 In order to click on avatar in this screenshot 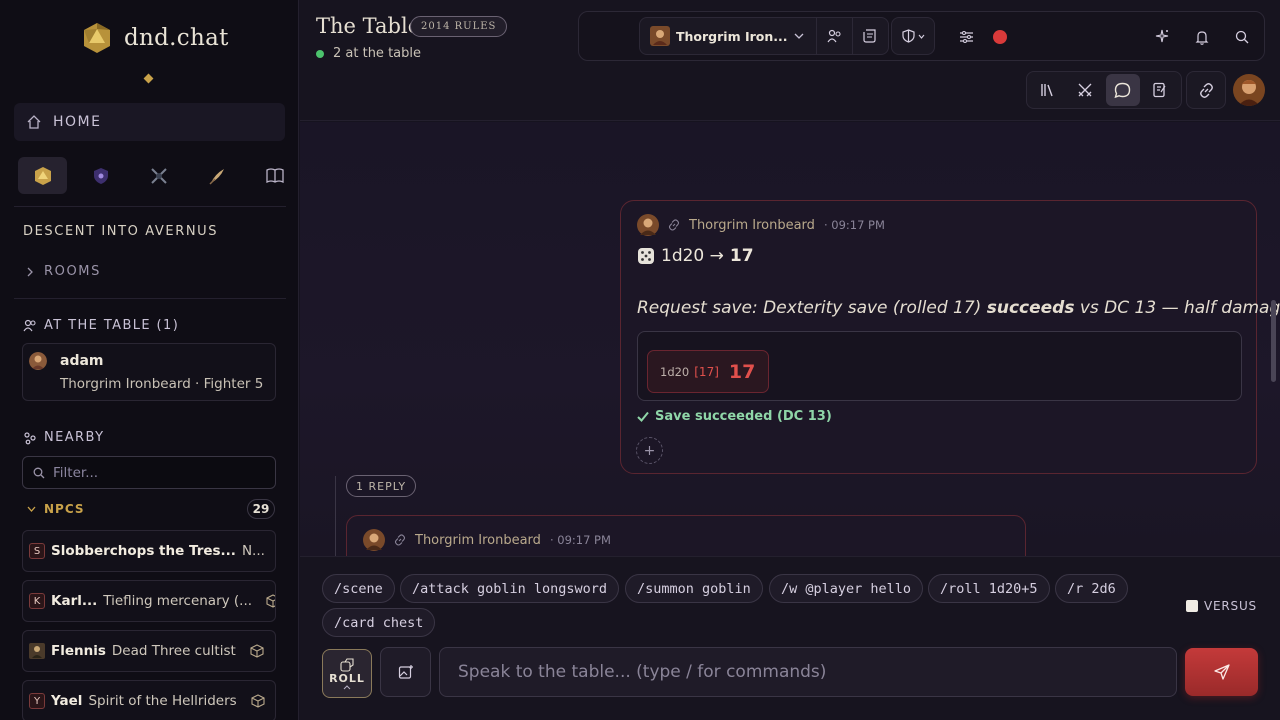, I will do `click(38, 361)`.